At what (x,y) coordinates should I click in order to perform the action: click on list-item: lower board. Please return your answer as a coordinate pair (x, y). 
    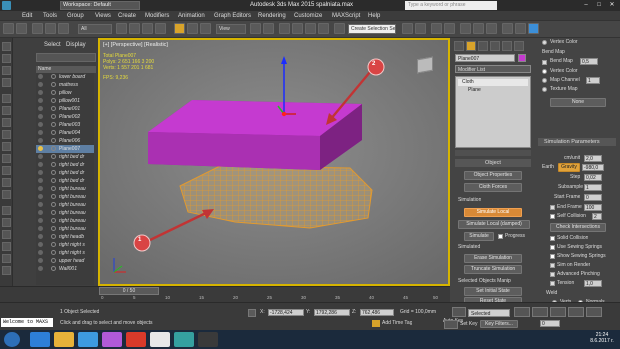
    Looking at the image, I should click on (65, 77).